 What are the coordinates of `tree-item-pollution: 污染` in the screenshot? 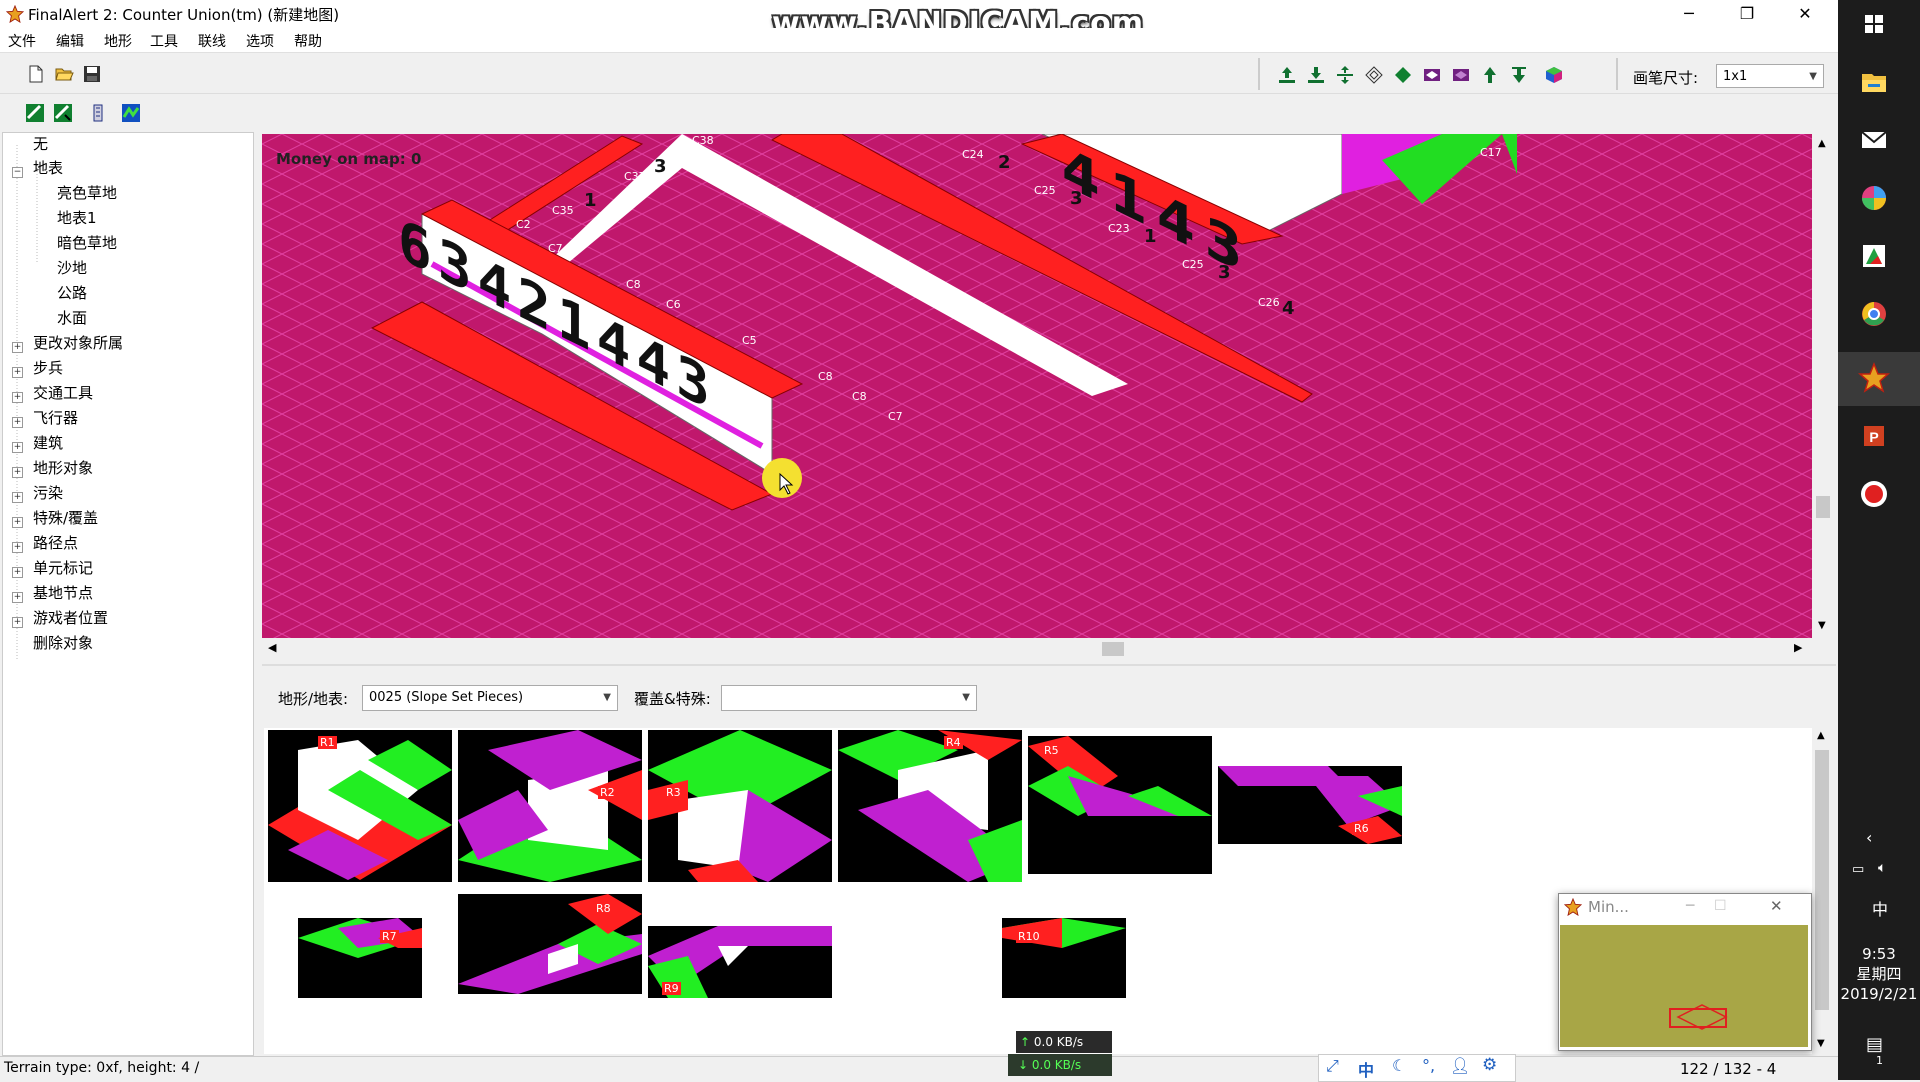 It's located at (48, 493).